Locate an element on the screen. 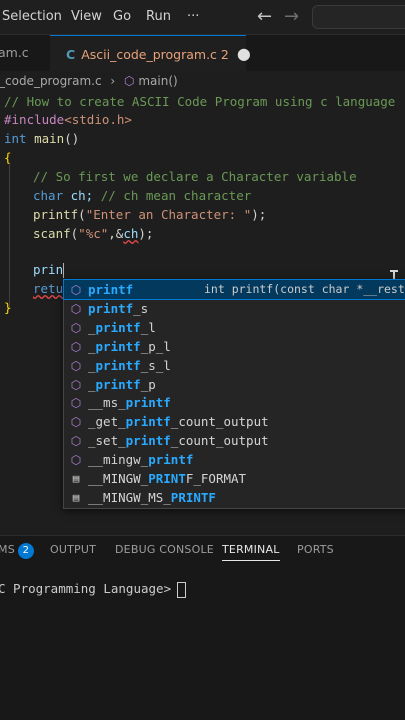  editor-tab-bar: am.c C Ascii_code_program.c 2 ● is located at coordinates (202, 53).